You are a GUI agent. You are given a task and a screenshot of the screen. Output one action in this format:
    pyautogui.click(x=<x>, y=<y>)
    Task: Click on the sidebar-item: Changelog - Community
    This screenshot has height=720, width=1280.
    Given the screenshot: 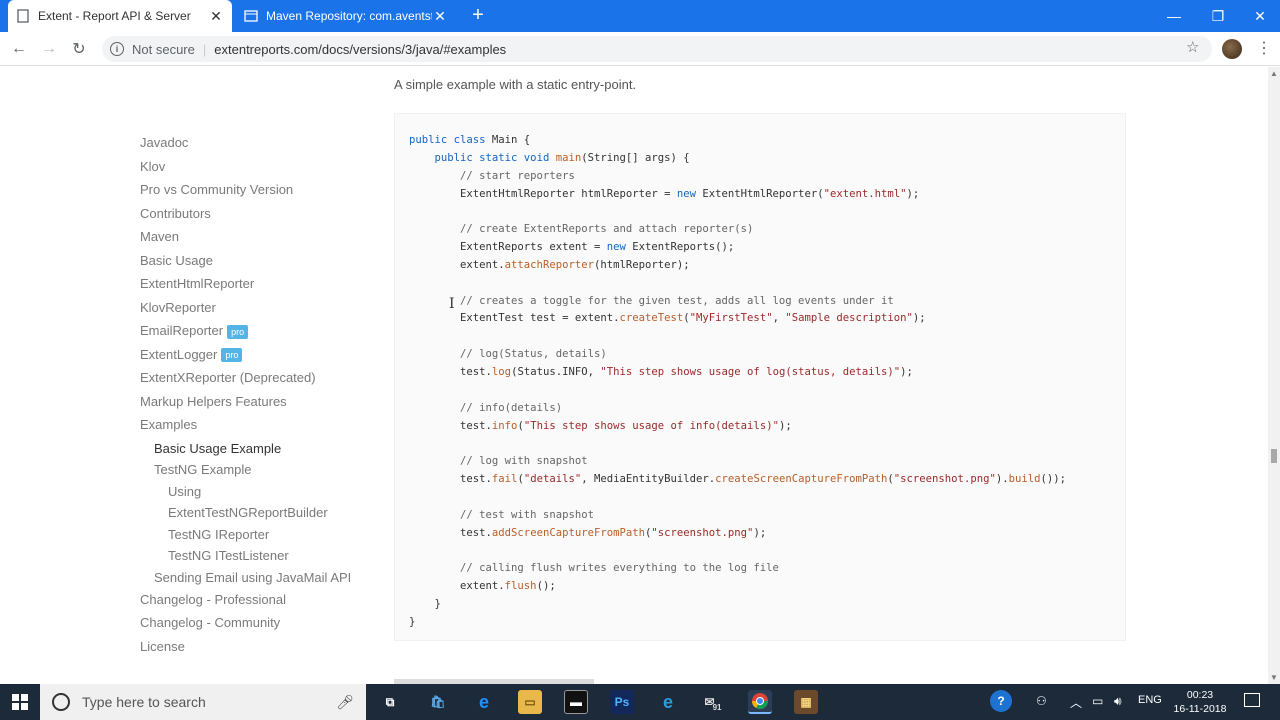 What is the action you would take?
    pyautogui.click(x=245, y=625)
    